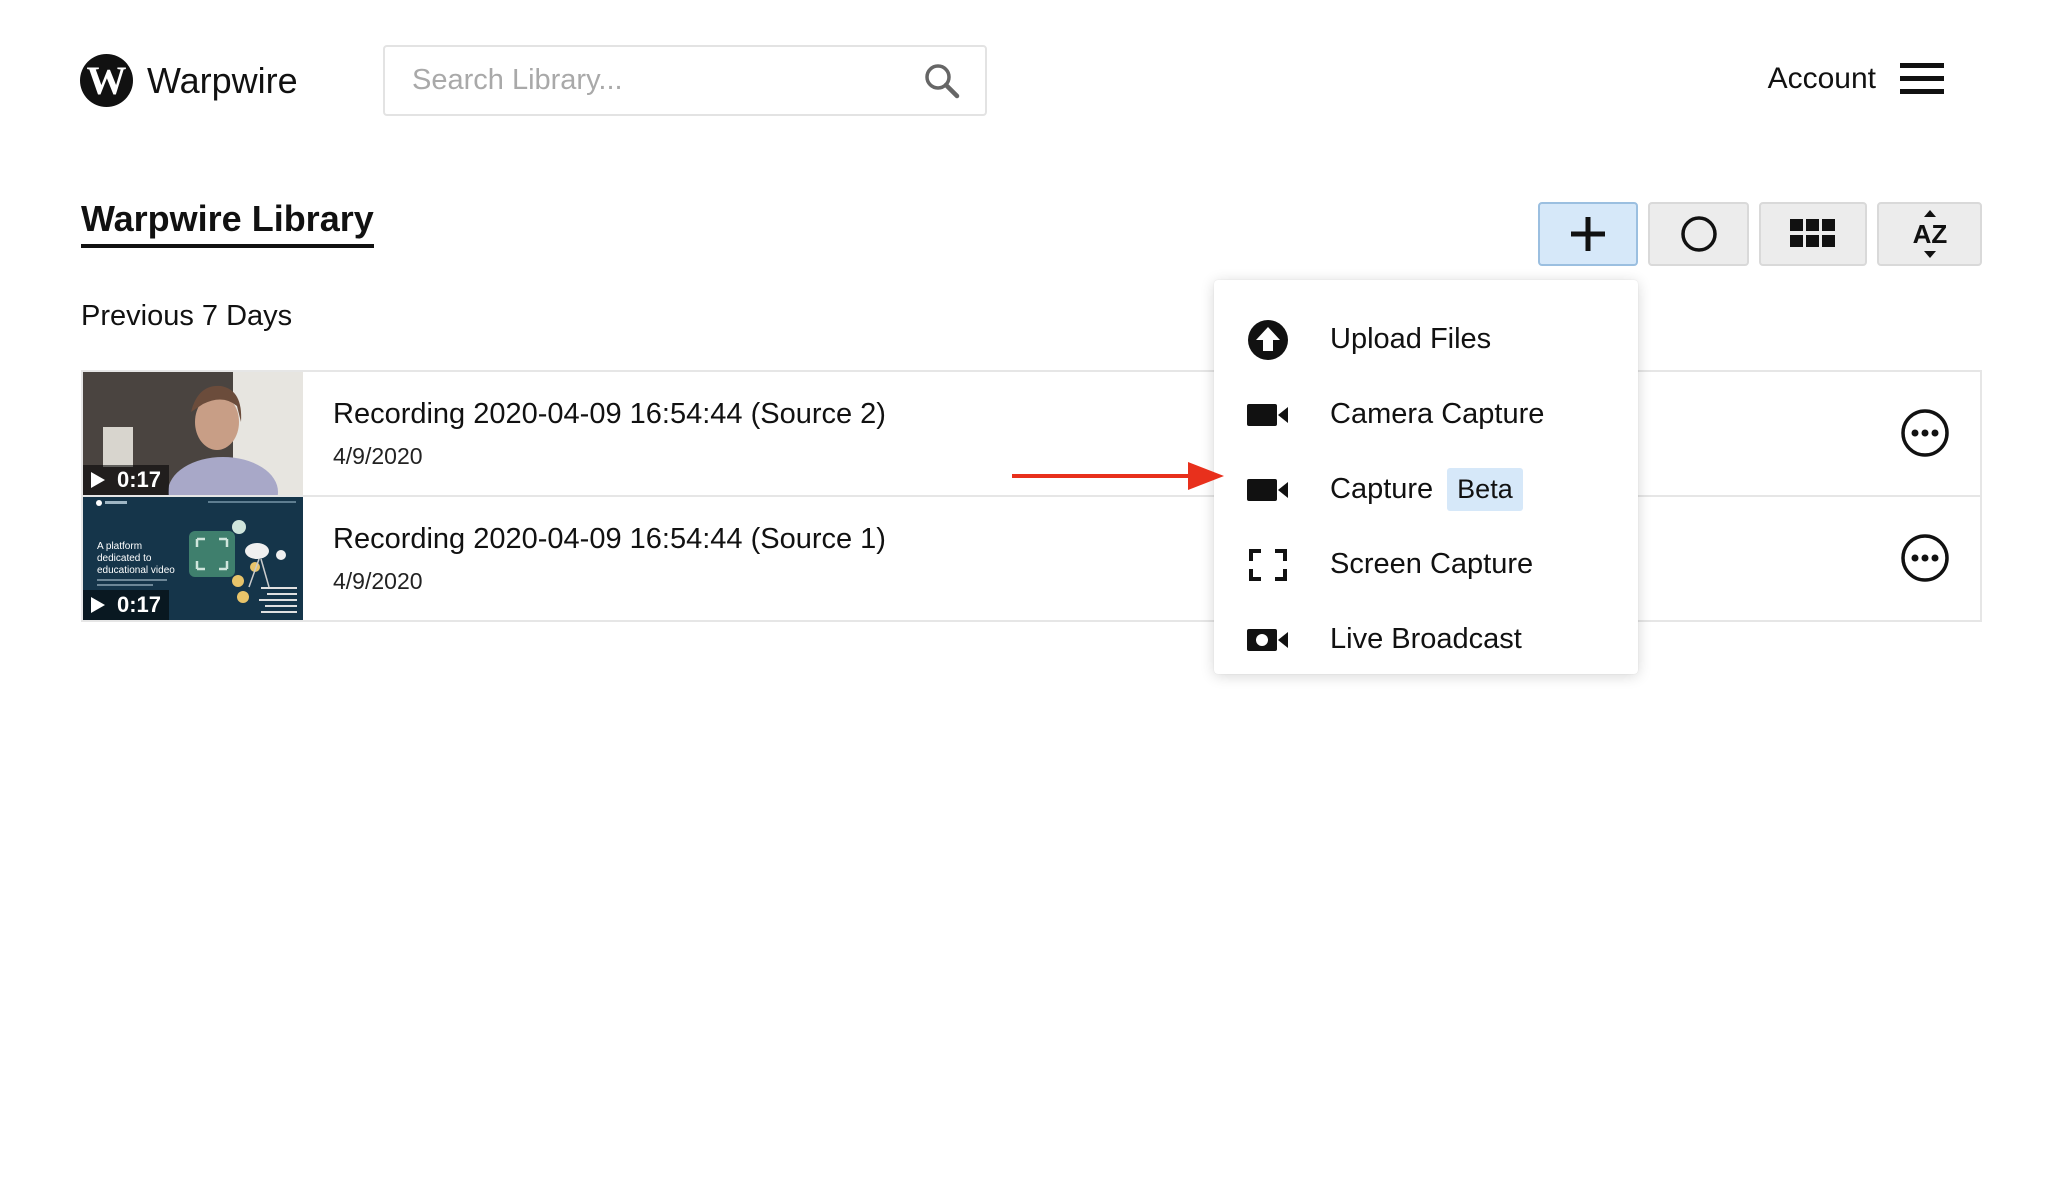 This screenshot has width=2048, height=1200. What do you see at coordinates (1268, 340) in the screenshot?
I see `upload-icon` at bounding box center [1268, 340].